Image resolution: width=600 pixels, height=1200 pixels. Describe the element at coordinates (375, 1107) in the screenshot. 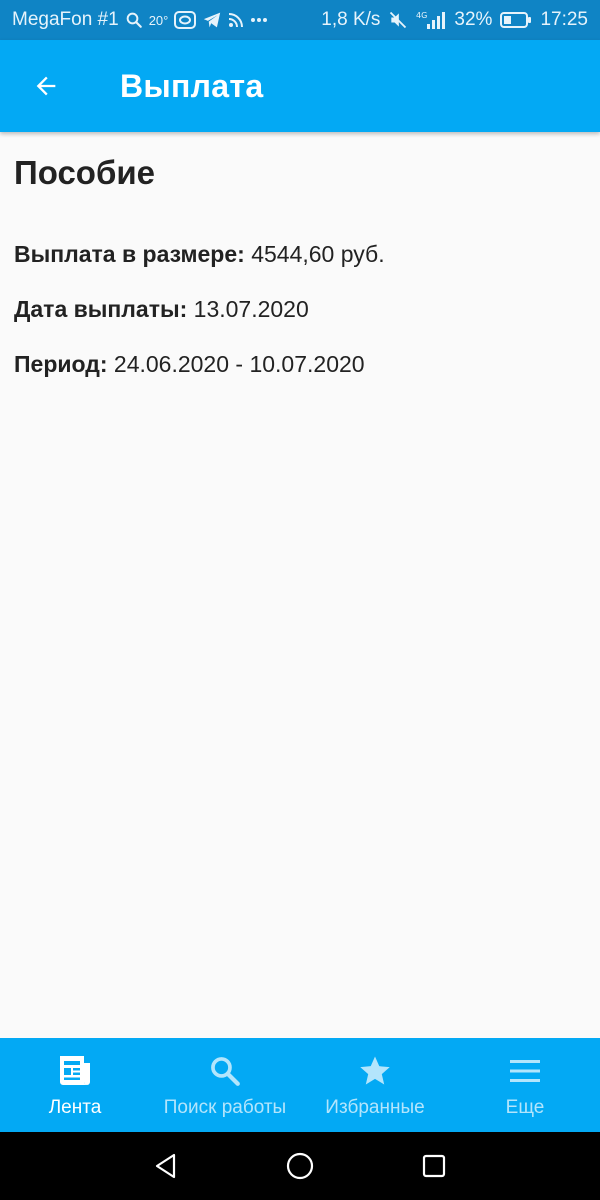

I see `nav-label-favorites: Избранные` at that location.